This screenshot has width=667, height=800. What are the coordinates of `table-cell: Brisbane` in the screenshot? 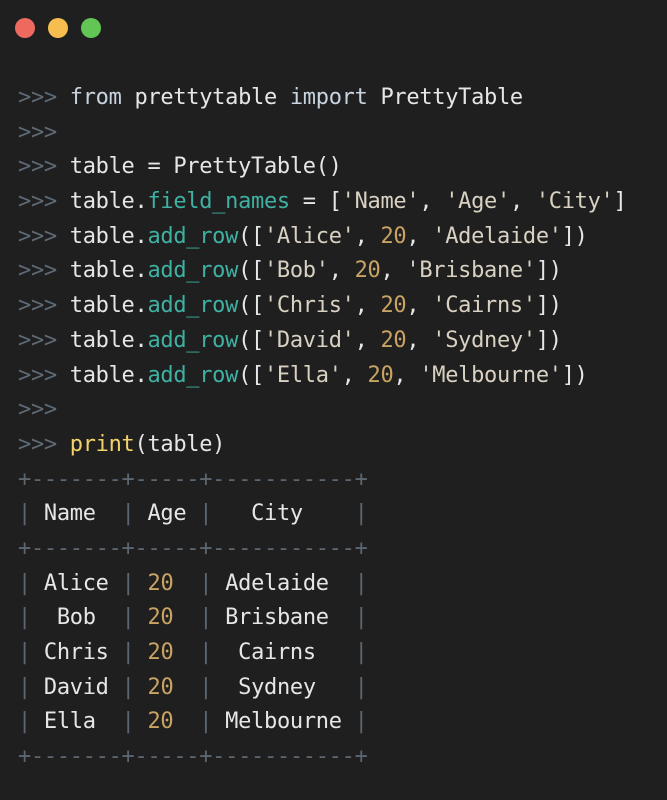 It's located at (277, 618).